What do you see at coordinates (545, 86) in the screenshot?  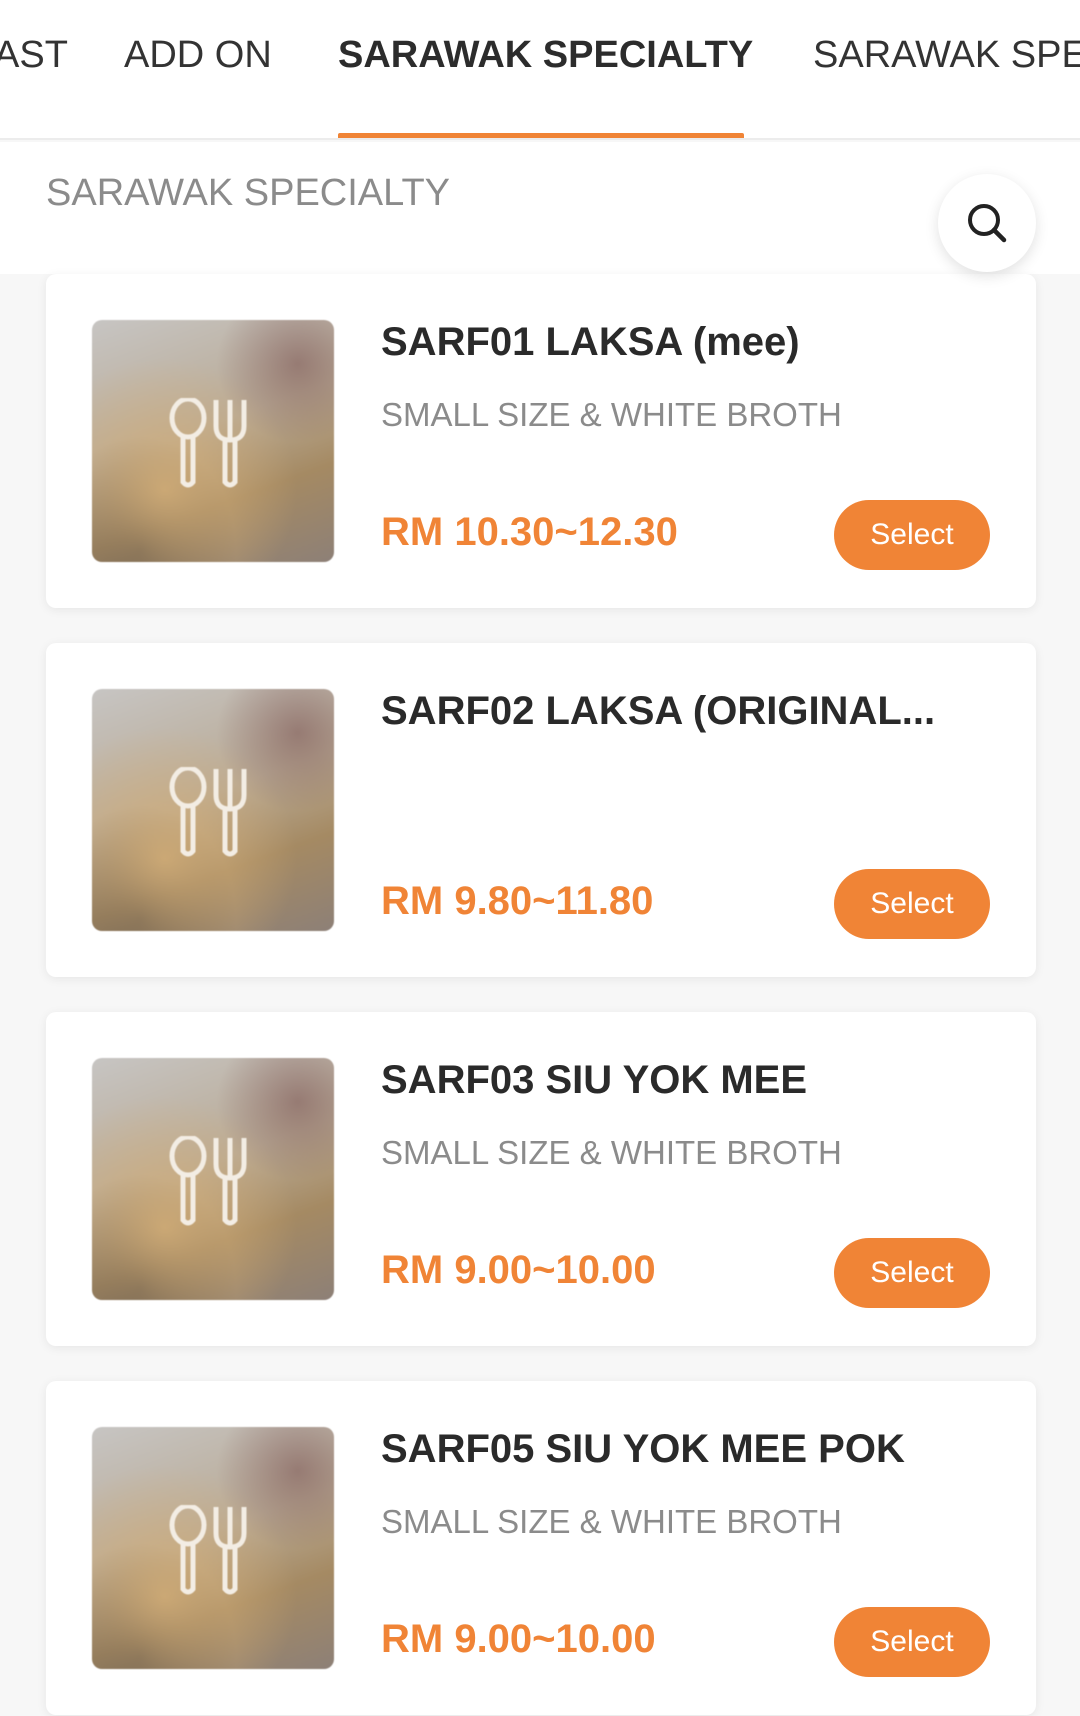 I see `tab-sarawak-specialty: SARAWAK SPECIALTY` at bounding box center [545, 86].